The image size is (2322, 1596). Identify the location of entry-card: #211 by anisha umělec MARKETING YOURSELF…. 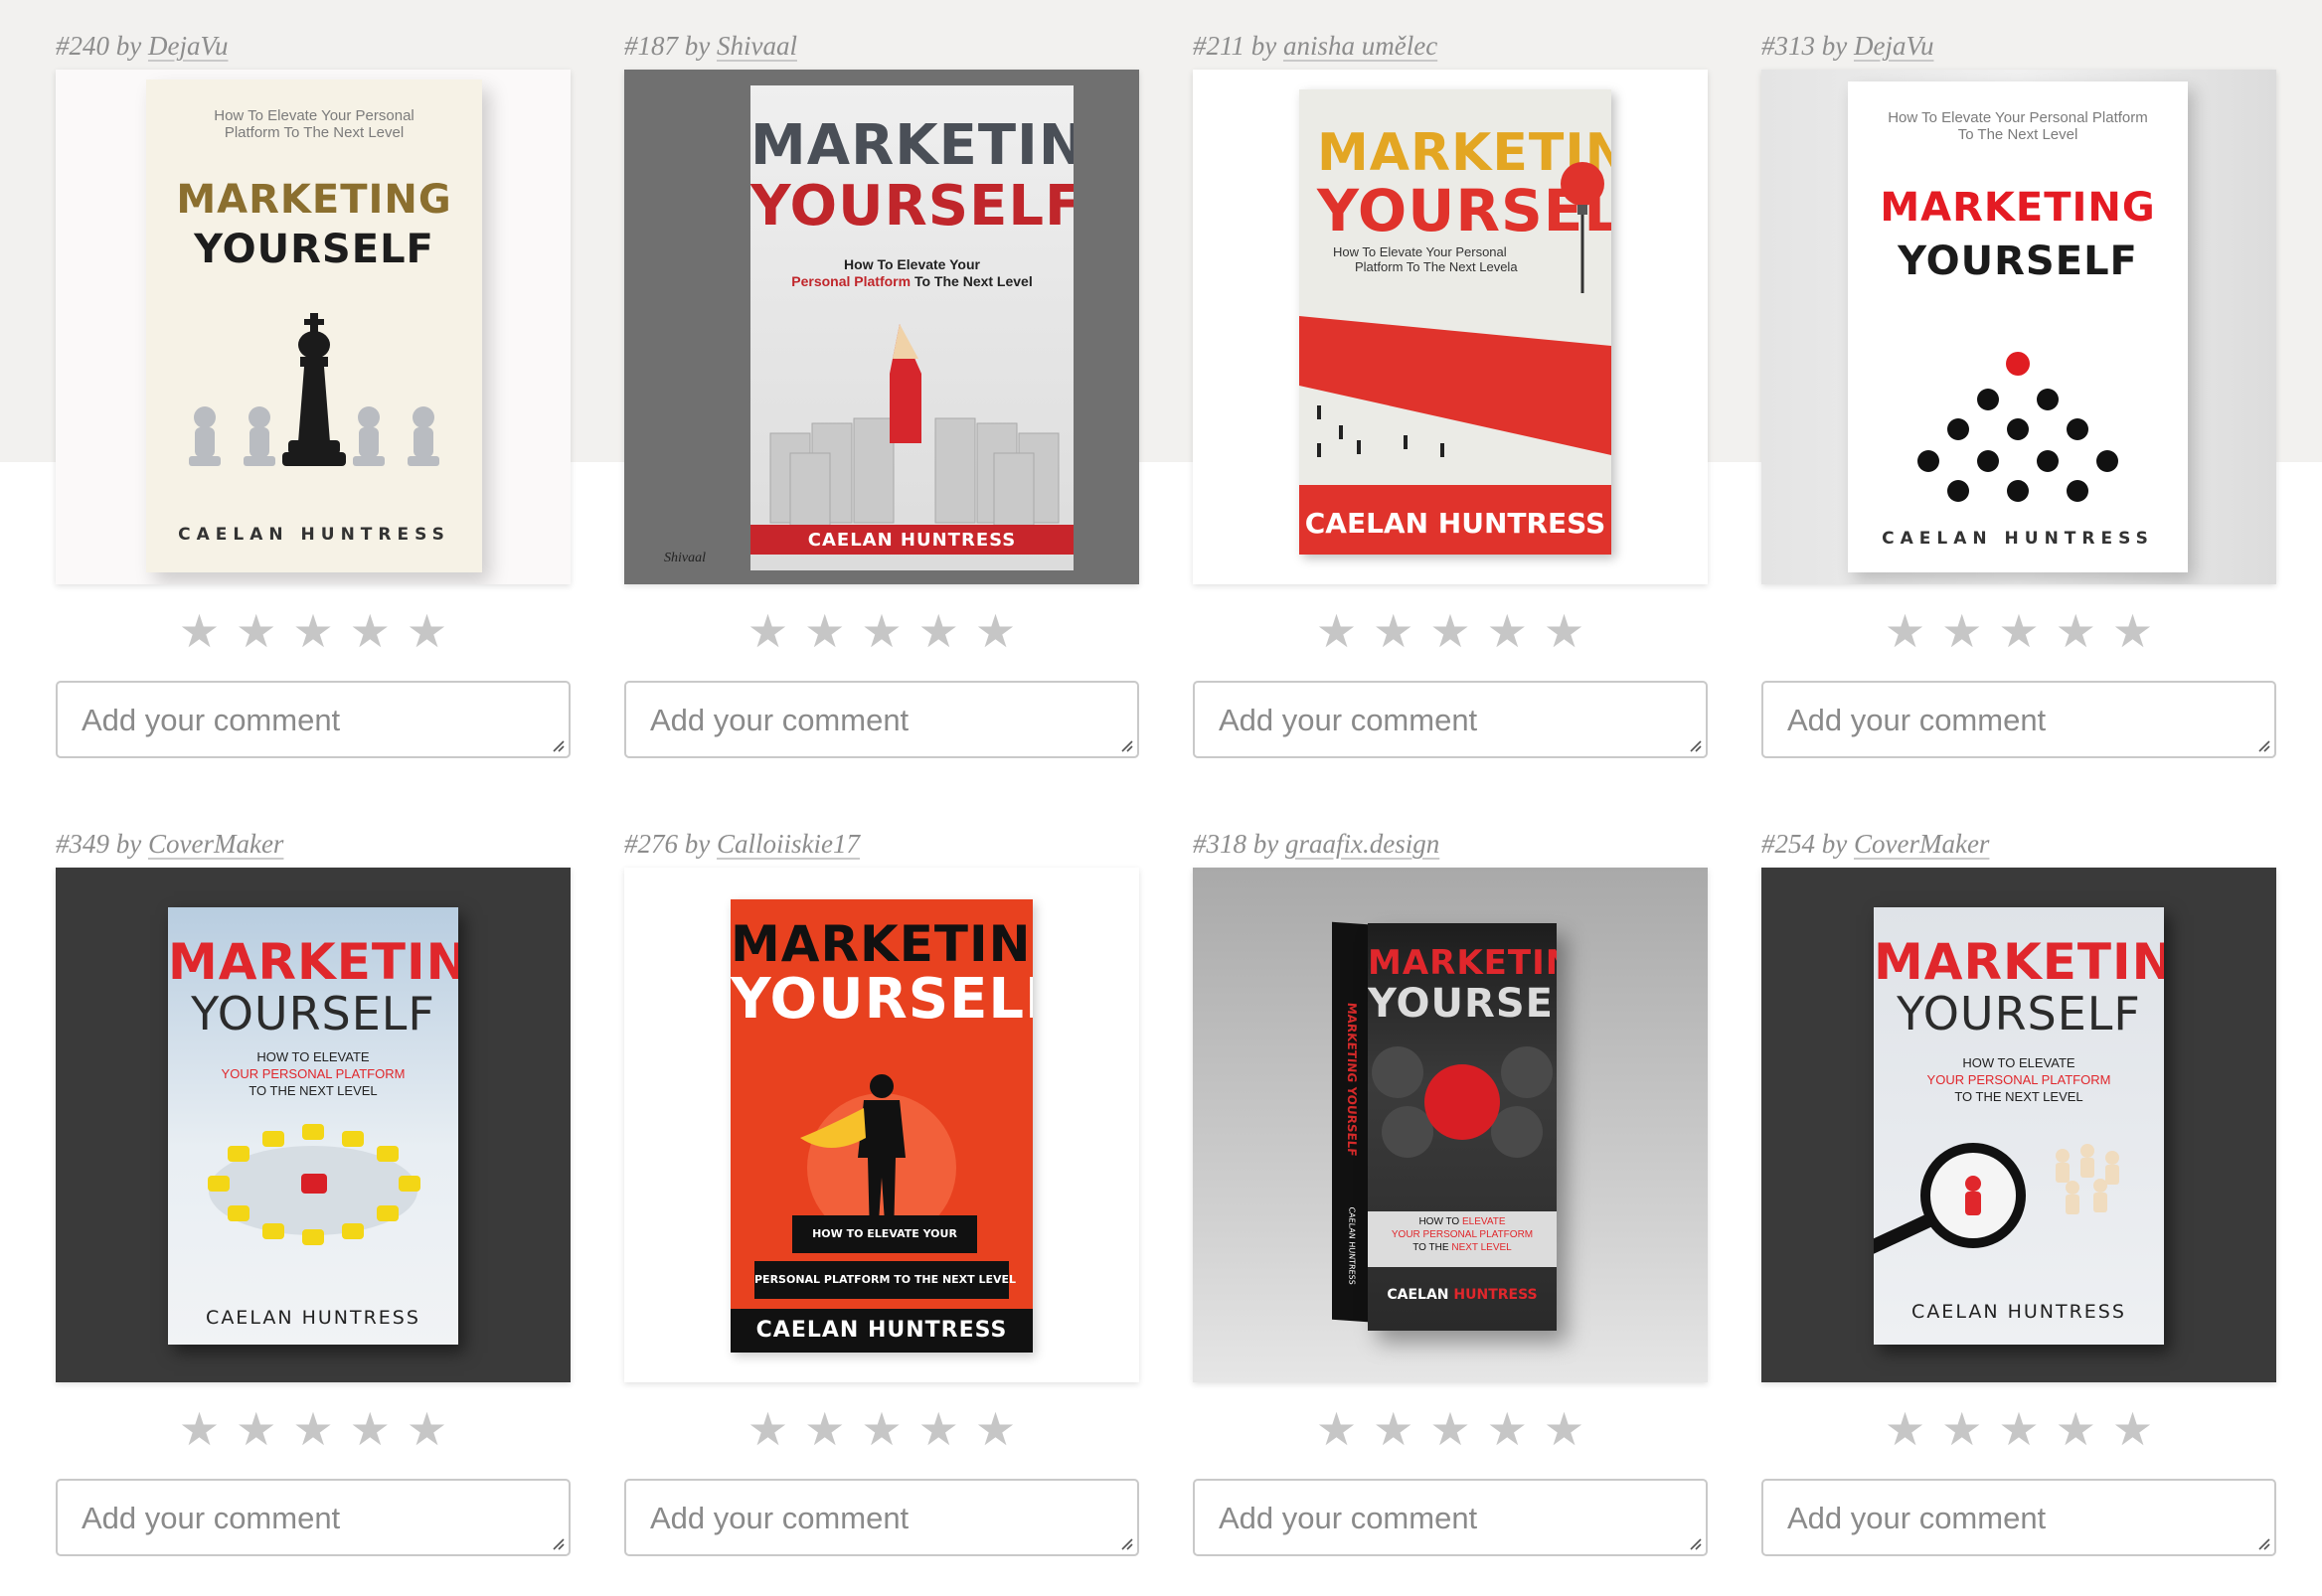
(1450, 413).